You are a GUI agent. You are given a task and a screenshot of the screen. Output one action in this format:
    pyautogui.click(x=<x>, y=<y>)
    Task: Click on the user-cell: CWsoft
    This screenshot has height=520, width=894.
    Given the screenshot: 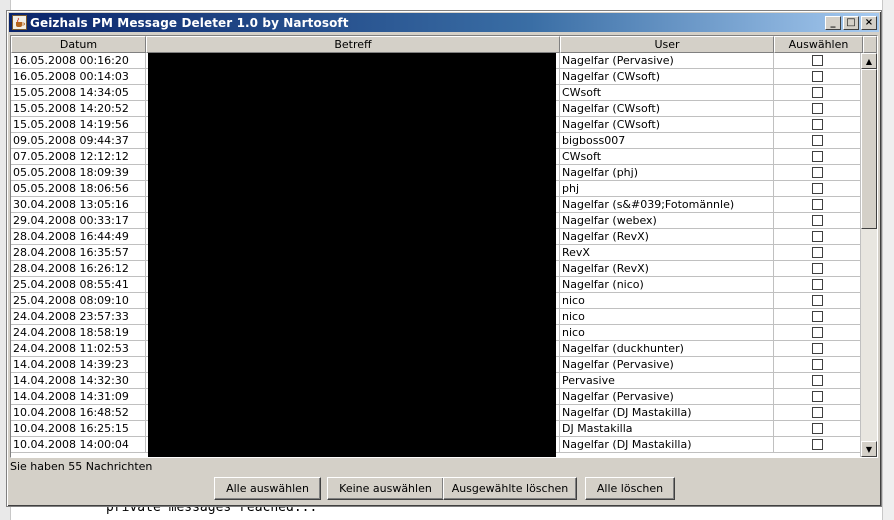 What is the action you would take?
    pyautogui.click(x=667, y=93)
    